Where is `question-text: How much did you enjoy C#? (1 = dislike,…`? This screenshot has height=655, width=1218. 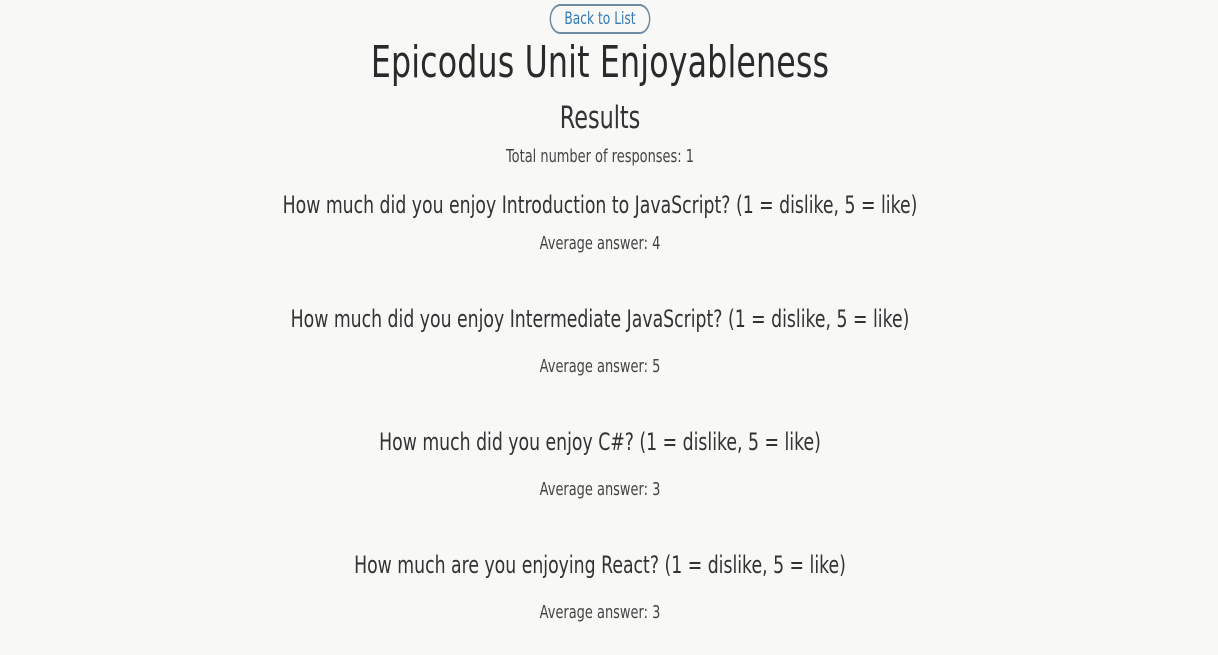 question-text: How much did you enjoy C#? (1 = dislike,… is located at coordinates (600, 442).